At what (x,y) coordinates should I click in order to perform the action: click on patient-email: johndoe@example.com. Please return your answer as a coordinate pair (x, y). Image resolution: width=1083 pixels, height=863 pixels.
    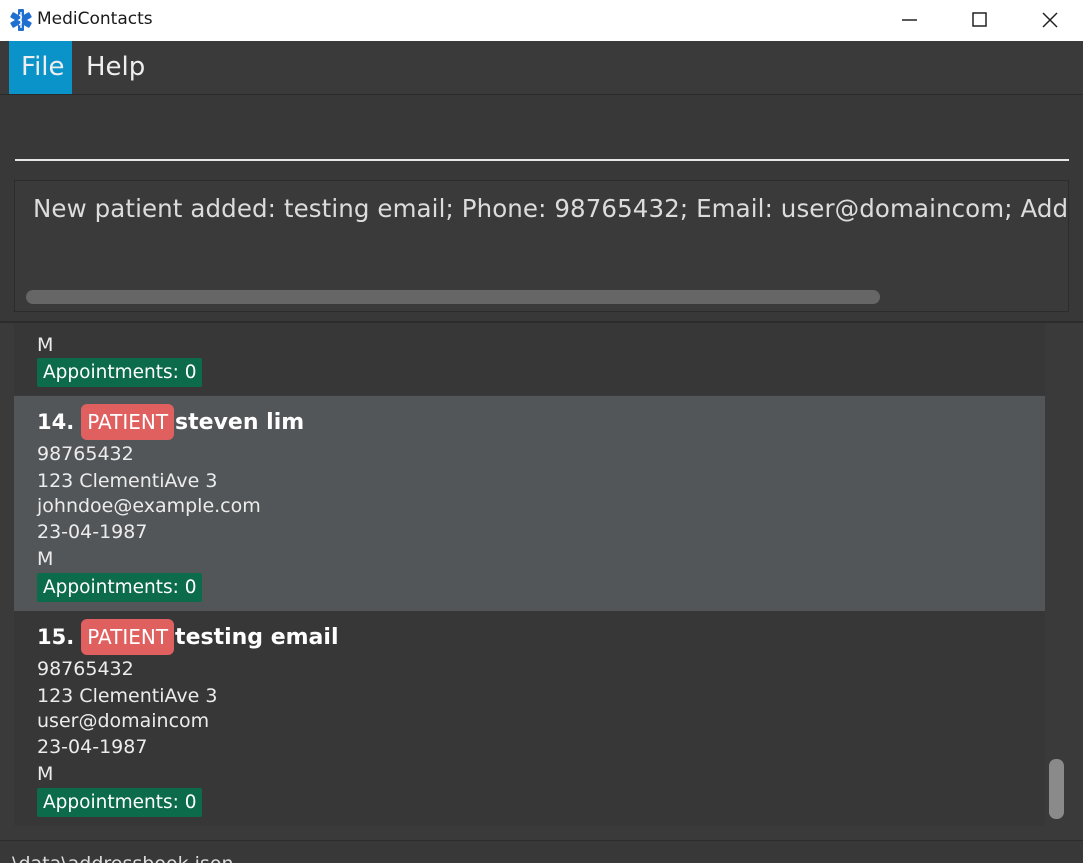
    Looking at the image, I should click on (149, 506).